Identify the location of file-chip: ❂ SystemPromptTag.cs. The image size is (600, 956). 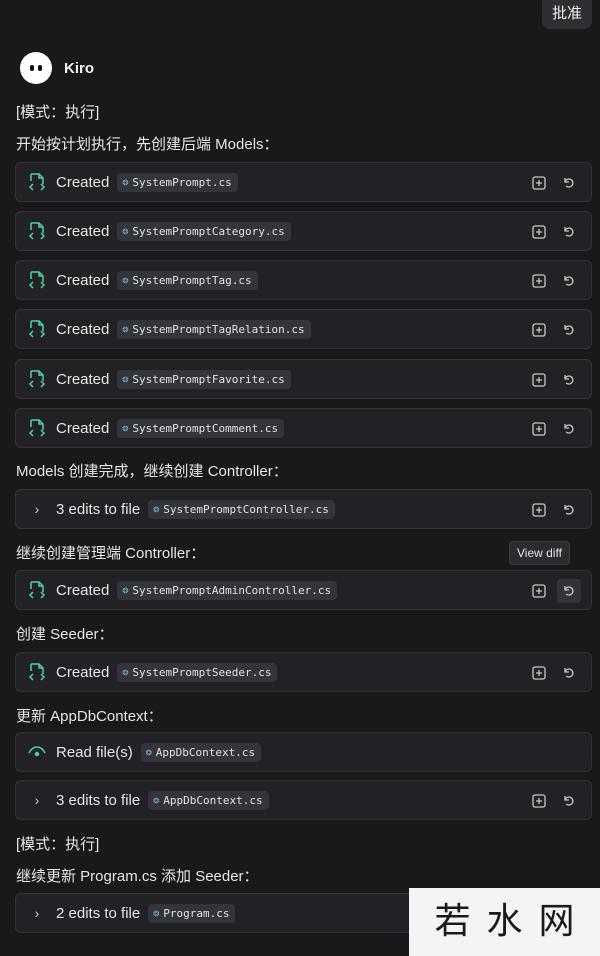
(187, 280).